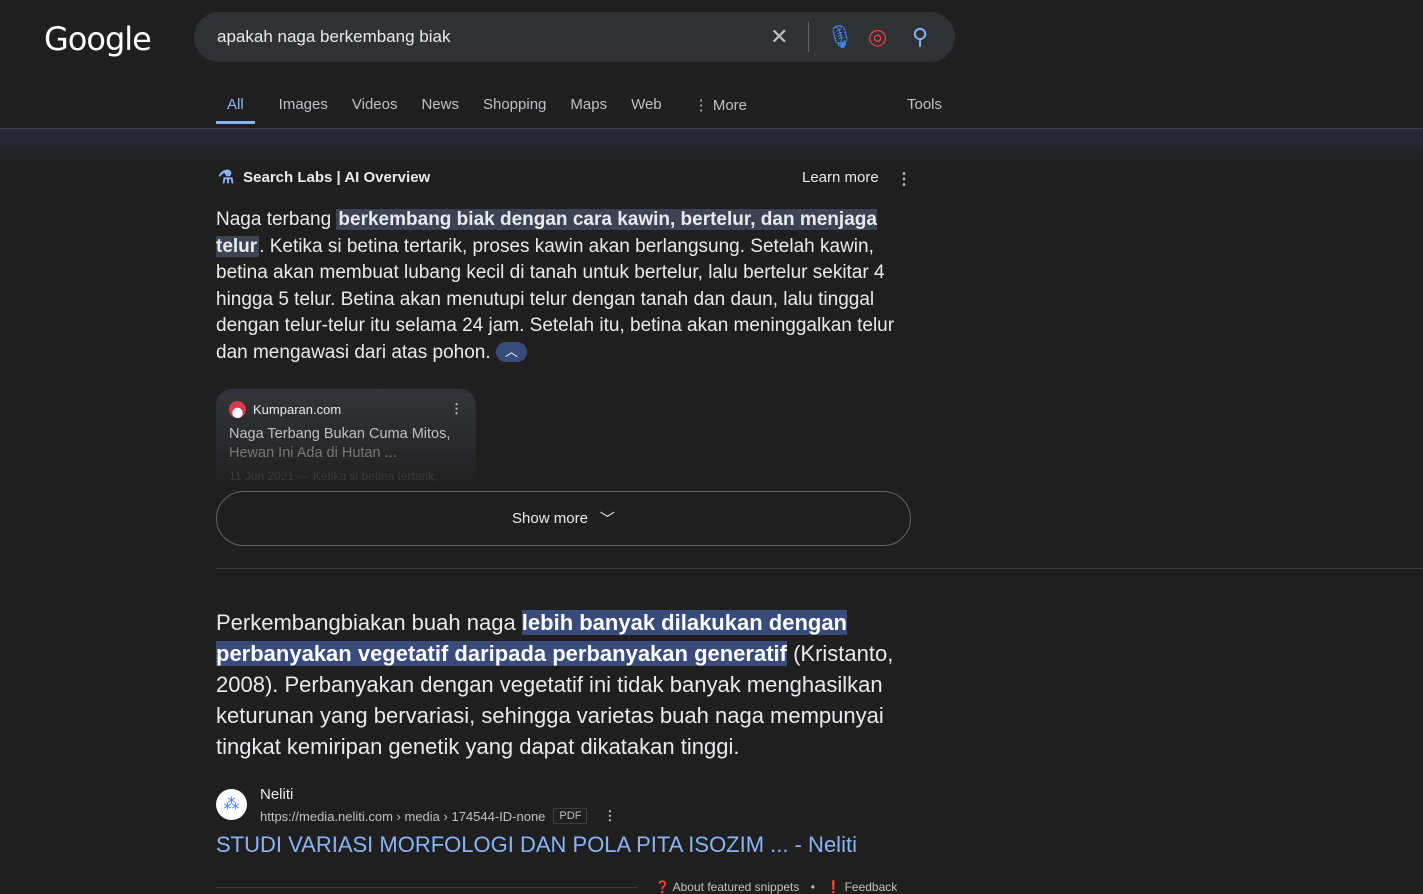  I want to click on tab-videos: Videos, so click(375, 110).